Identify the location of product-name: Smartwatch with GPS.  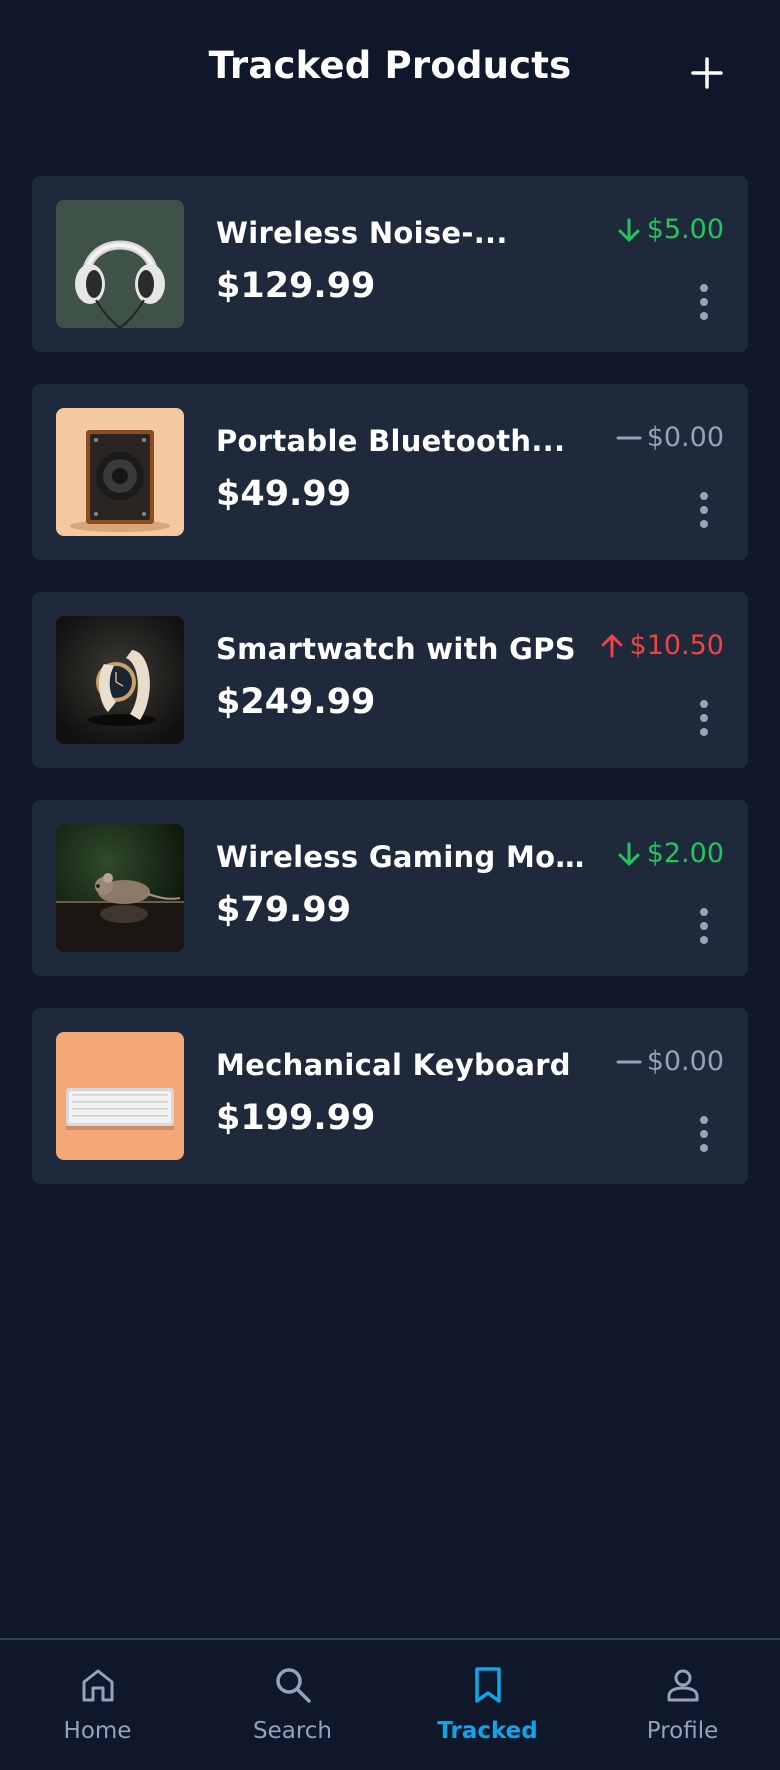
(396, 649).